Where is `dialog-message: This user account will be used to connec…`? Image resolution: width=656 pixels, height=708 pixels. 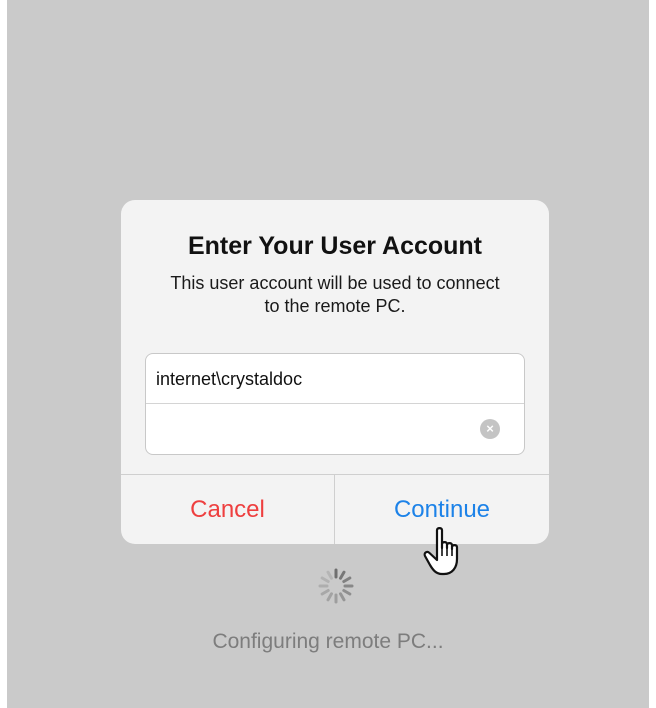 dialog-message: This user account will be used to connec… is located at coordinates (335, 294).